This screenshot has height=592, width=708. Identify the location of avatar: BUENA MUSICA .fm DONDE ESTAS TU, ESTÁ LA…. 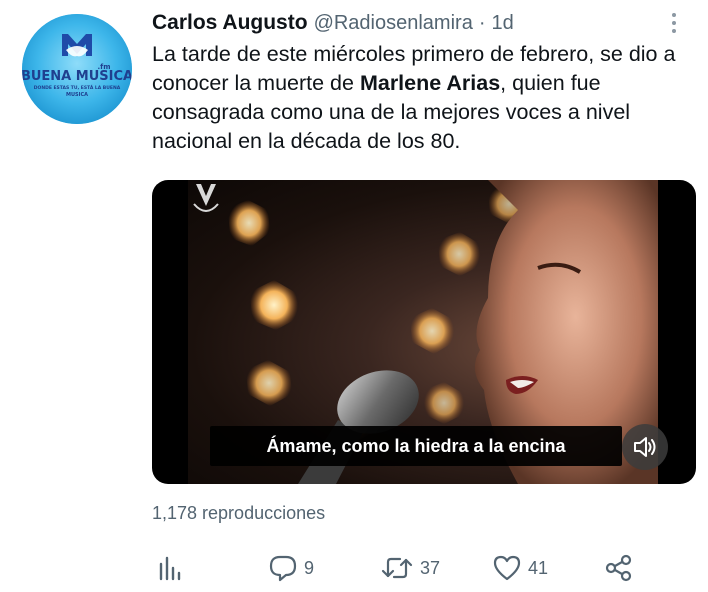
(77, 69).